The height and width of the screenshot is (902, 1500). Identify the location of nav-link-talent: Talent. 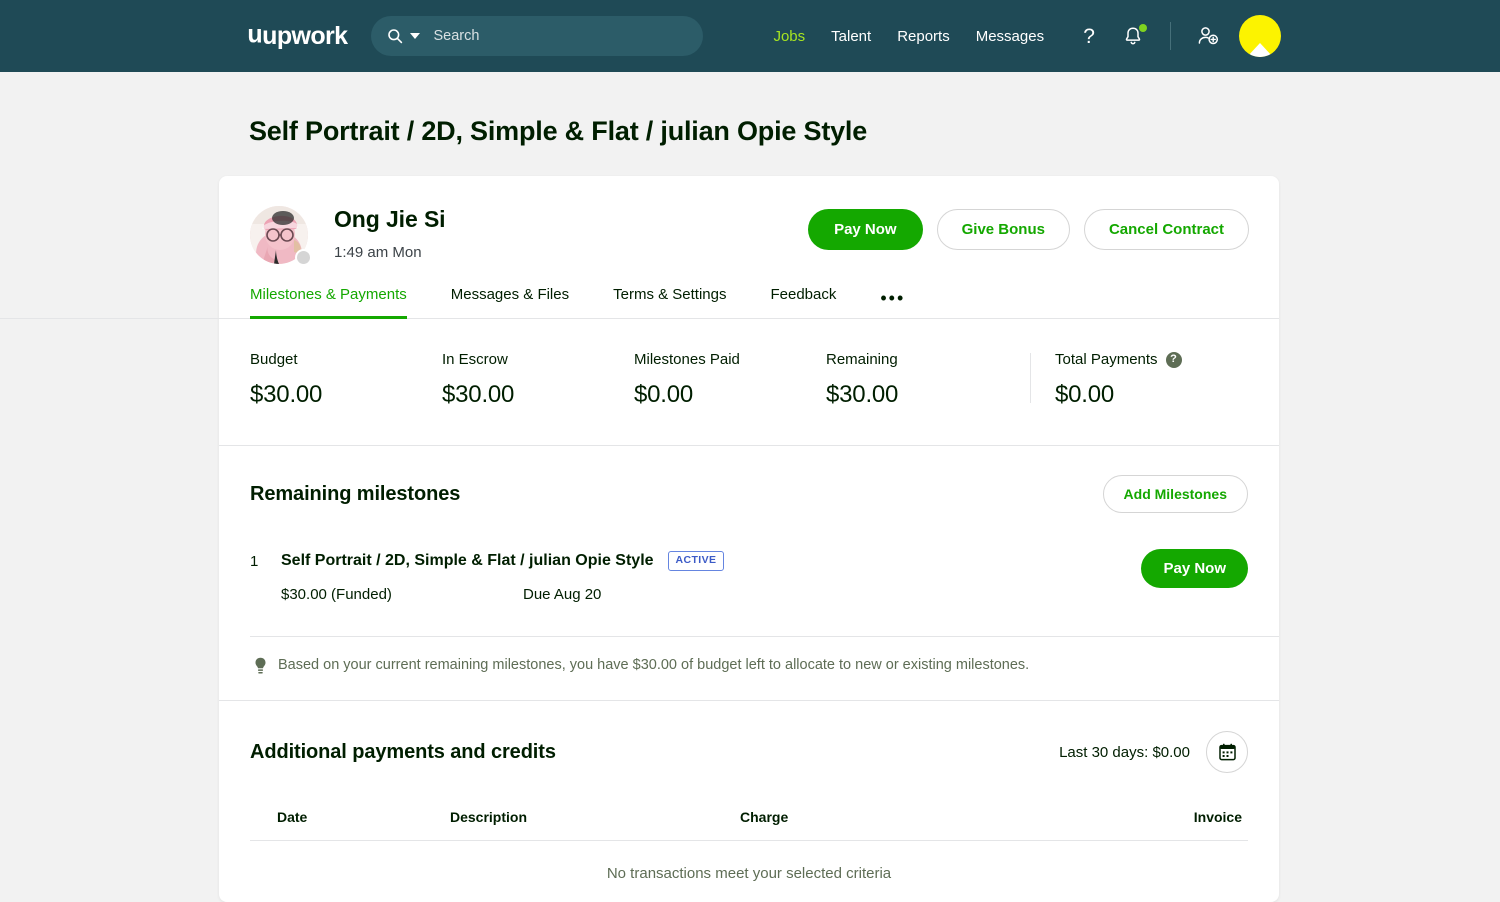
(851, 36).